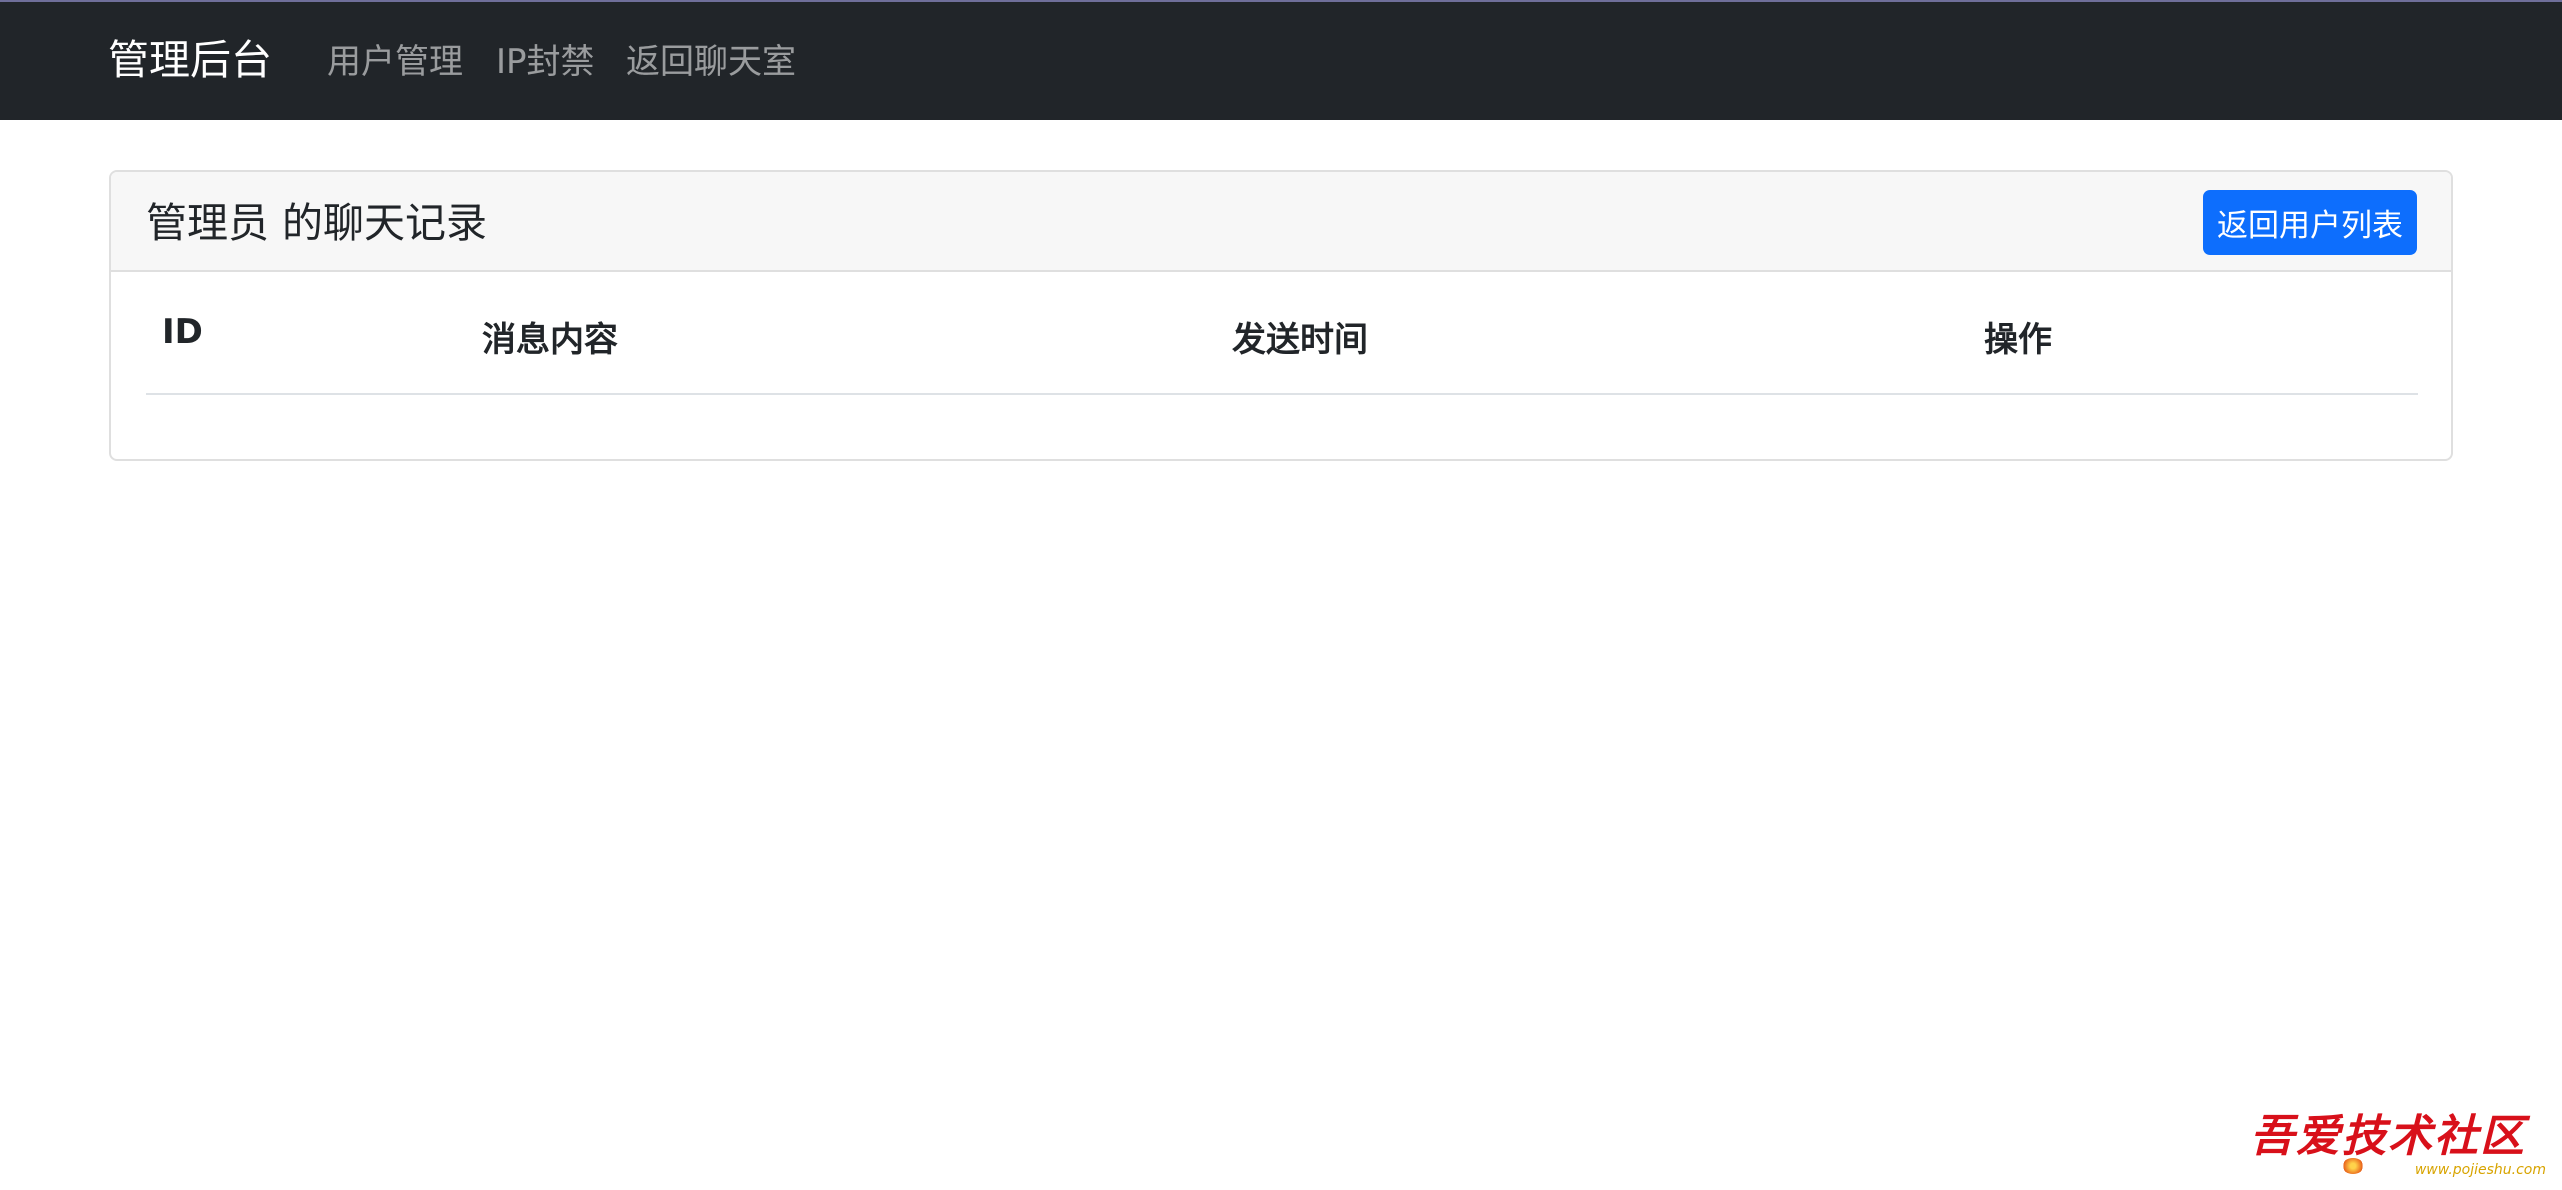 The width and height of the screenshot is (2562, 1190). I want to click on column-header-send-time: 发送时间, so click(1592, 333).